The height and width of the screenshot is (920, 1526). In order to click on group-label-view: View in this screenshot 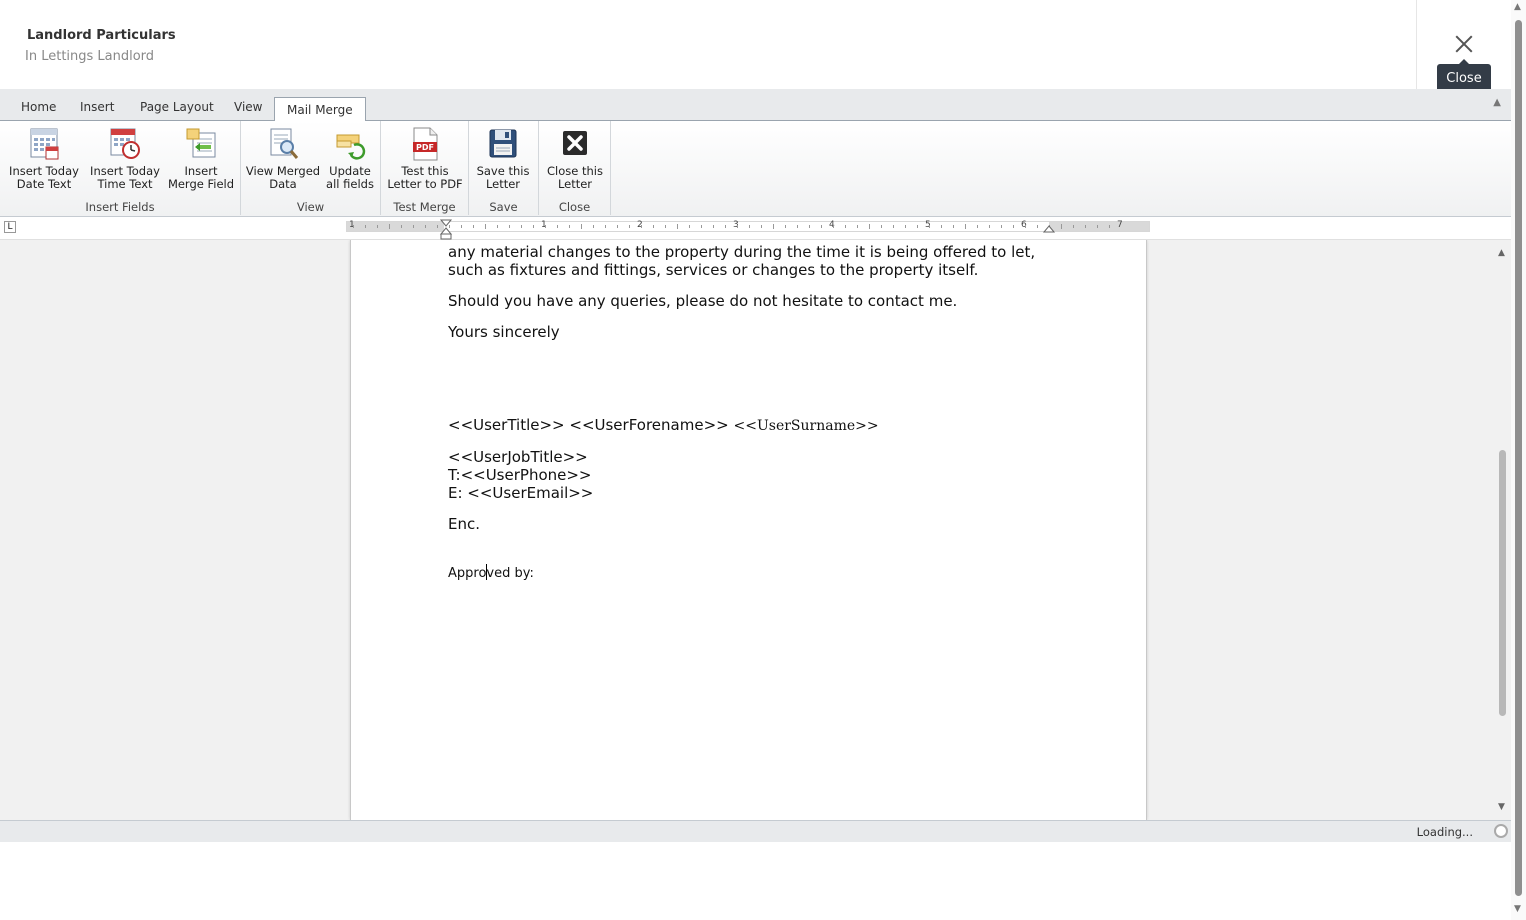, I will do `click(310, 207)`.